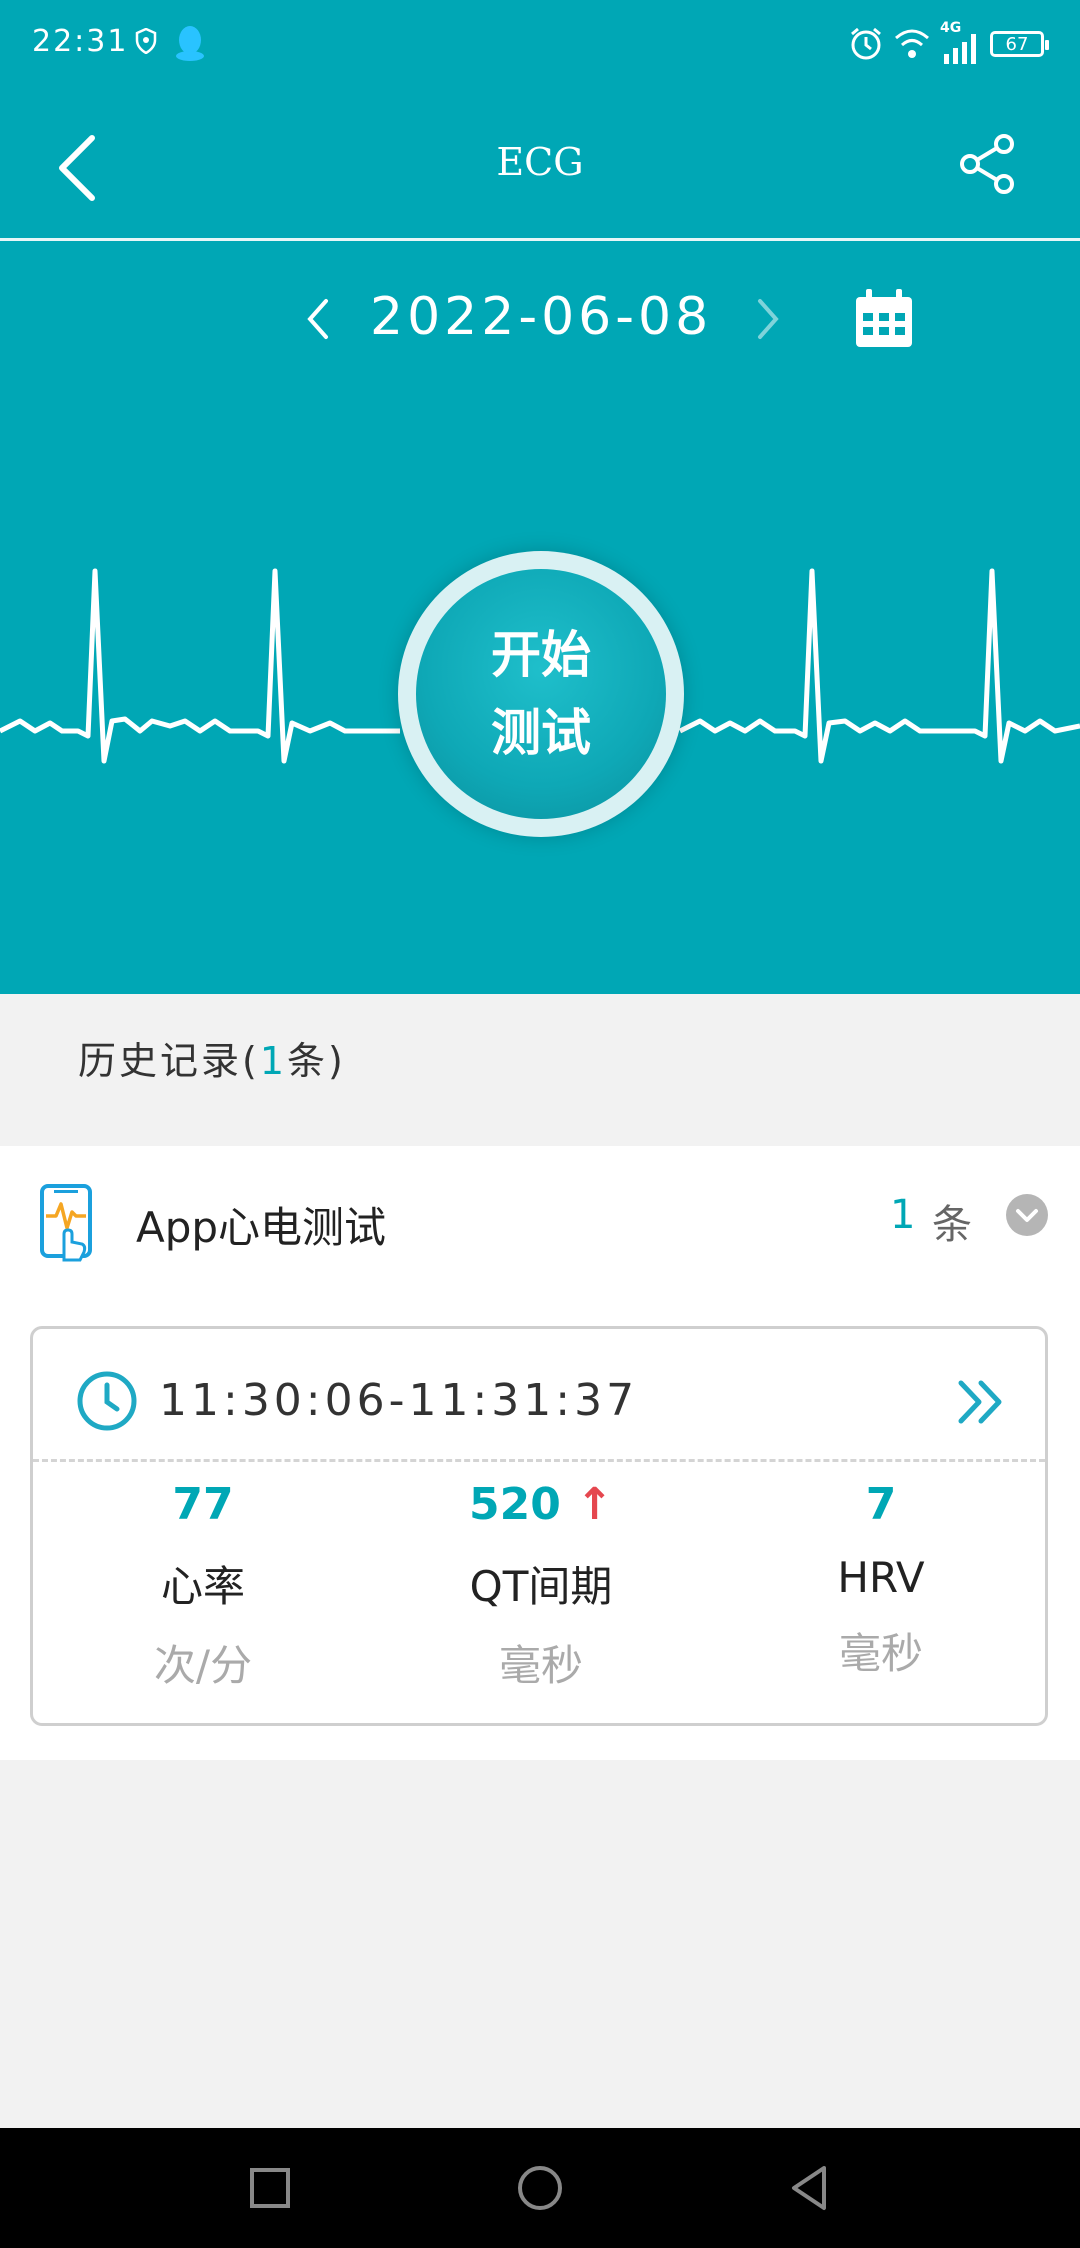 The image size is (1080, 2248). I want to click on history-suffix: 条), so click(316, 1061).